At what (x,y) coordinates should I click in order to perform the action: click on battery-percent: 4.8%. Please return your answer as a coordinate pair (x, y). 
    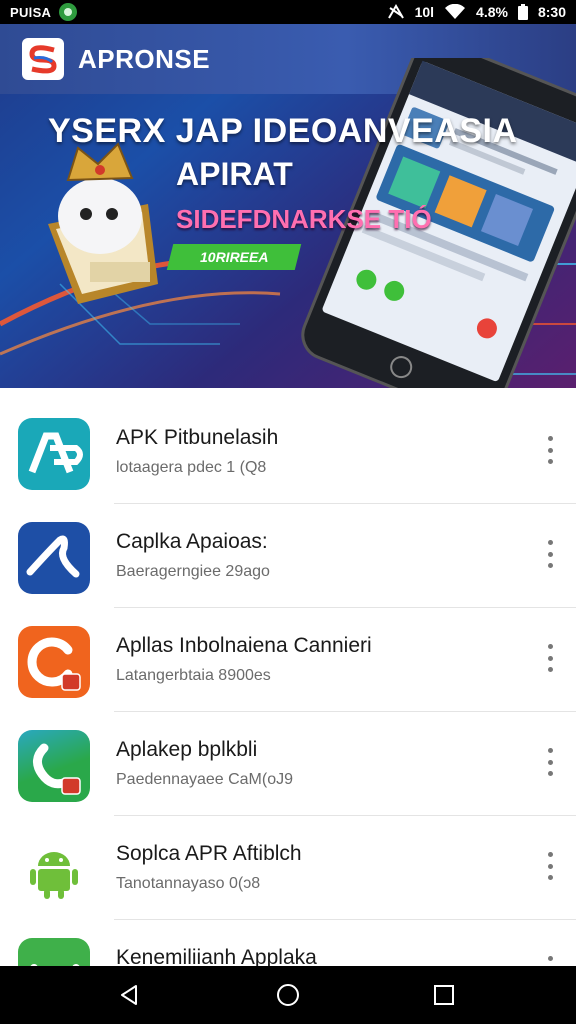
    Looking at the image, I should click on (492, 12).